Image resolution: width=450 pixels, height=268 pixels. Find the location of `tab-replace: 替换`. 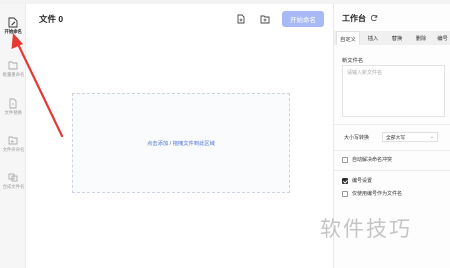

tab-replace: 替换 is located at coordinates (397, 38).